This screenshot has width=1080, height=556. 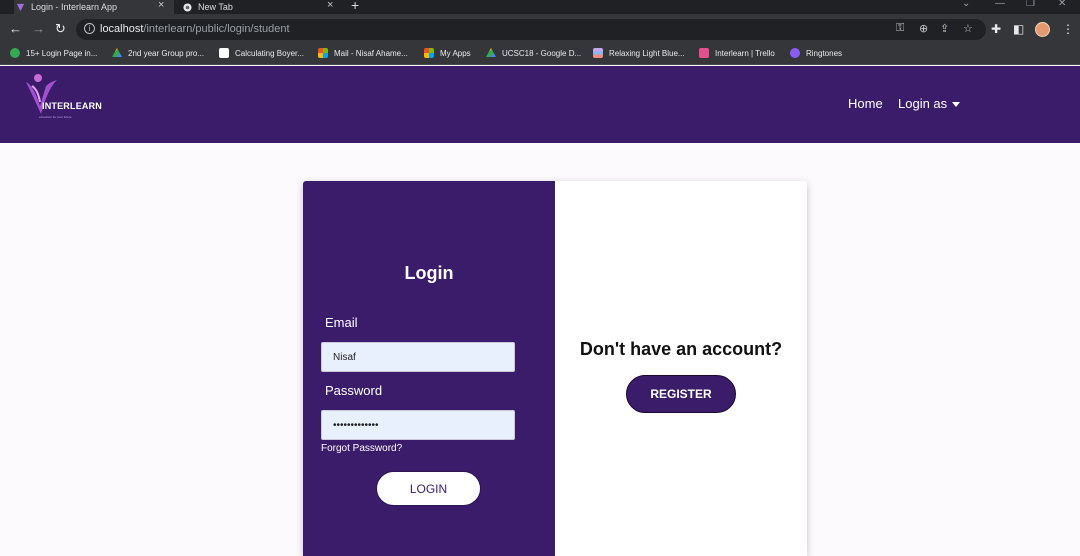 I want to click on tab-search-icon: ⌄, so click(x=966, y=4).